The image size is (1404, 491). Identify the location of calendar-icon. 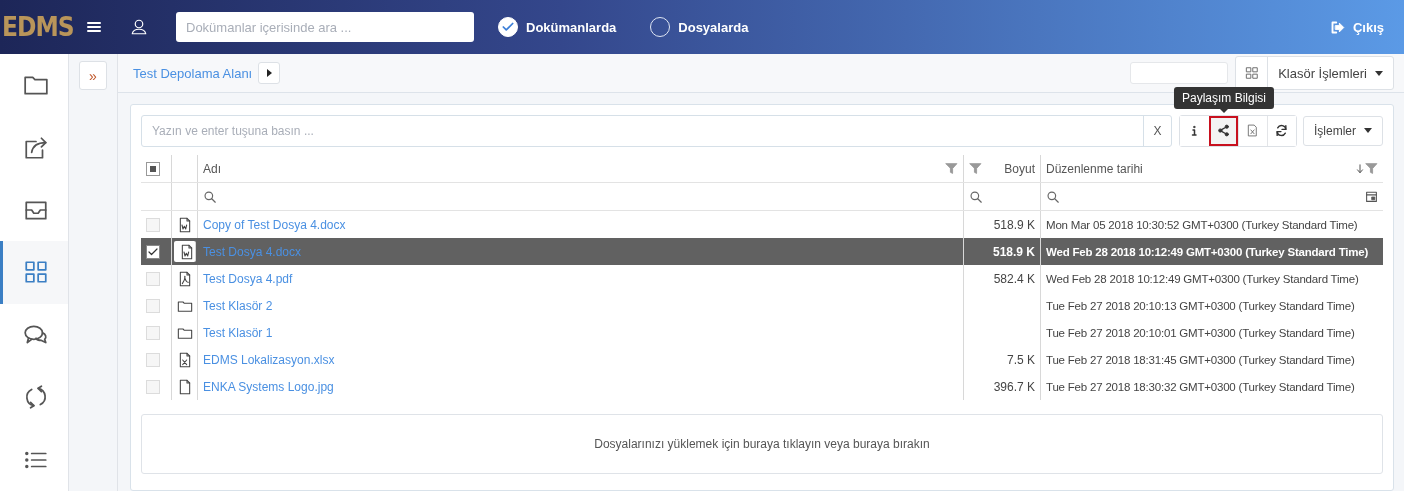
(1371, 196).